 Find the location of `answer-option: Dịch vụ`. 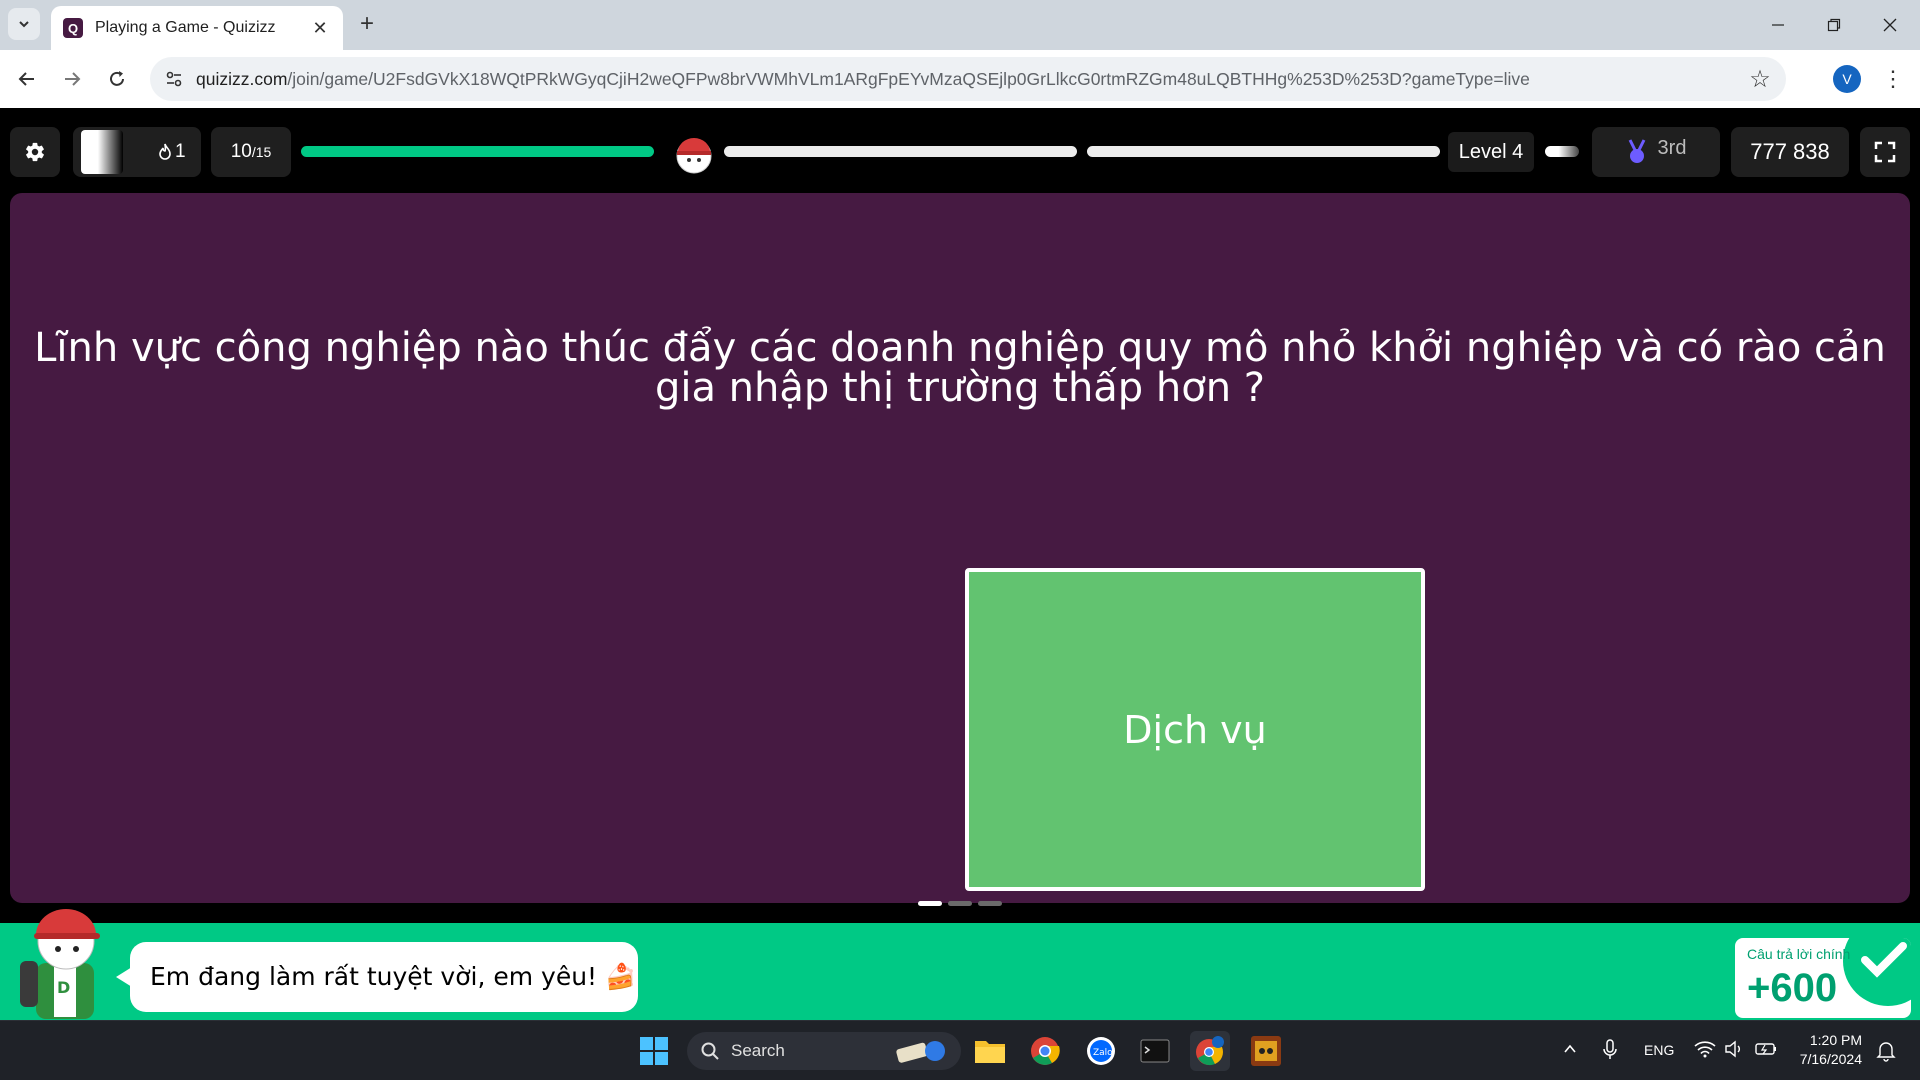

answer-option: Dịch vụ is located at coordinates (1195, 729).